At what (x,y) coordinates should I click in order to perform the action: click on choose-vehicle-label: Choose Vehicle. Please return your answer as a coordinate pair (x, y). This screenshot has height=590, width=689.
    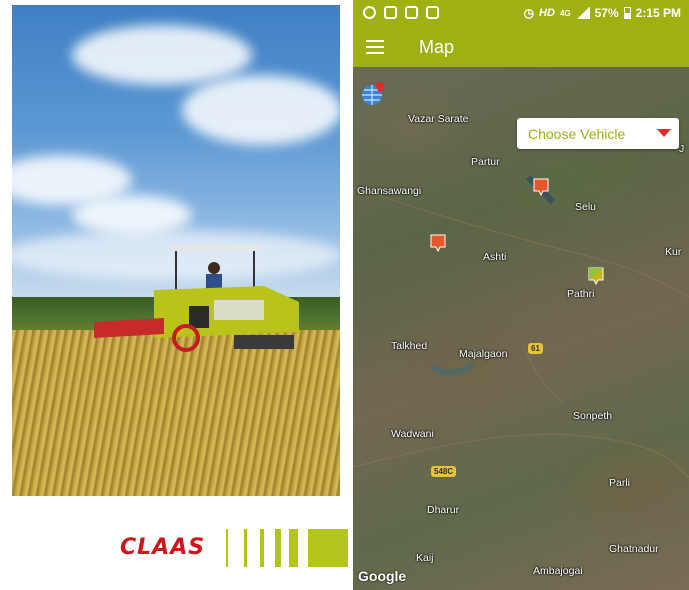
    Looking at the image, I should click on (577, 134).